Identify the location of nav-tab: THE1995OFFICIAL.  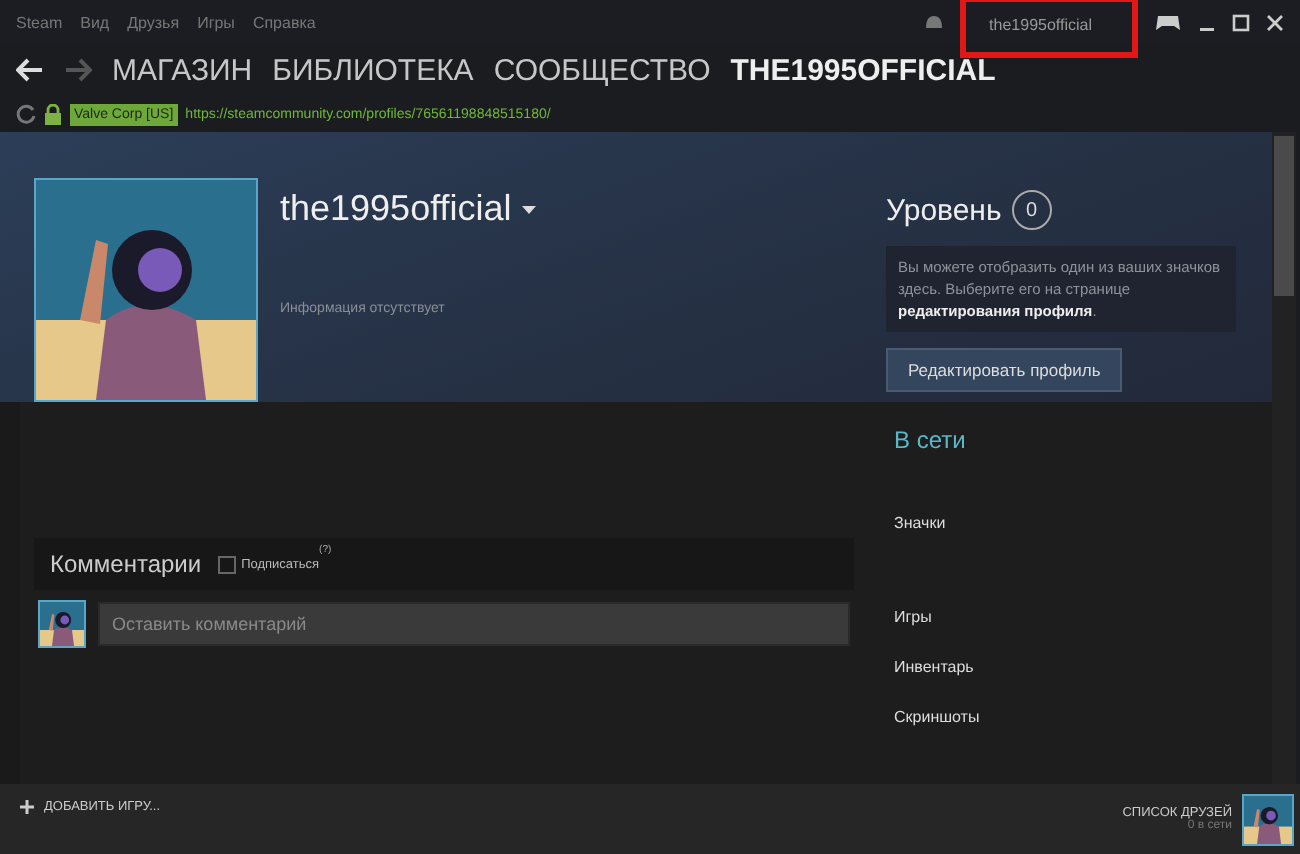
(863, 70).